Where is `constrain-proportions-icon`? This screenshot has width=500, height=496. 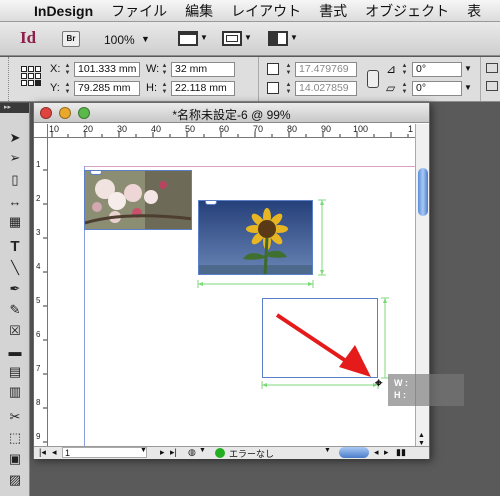 constrain-proportions-icon is located at coordinates (373, 79).